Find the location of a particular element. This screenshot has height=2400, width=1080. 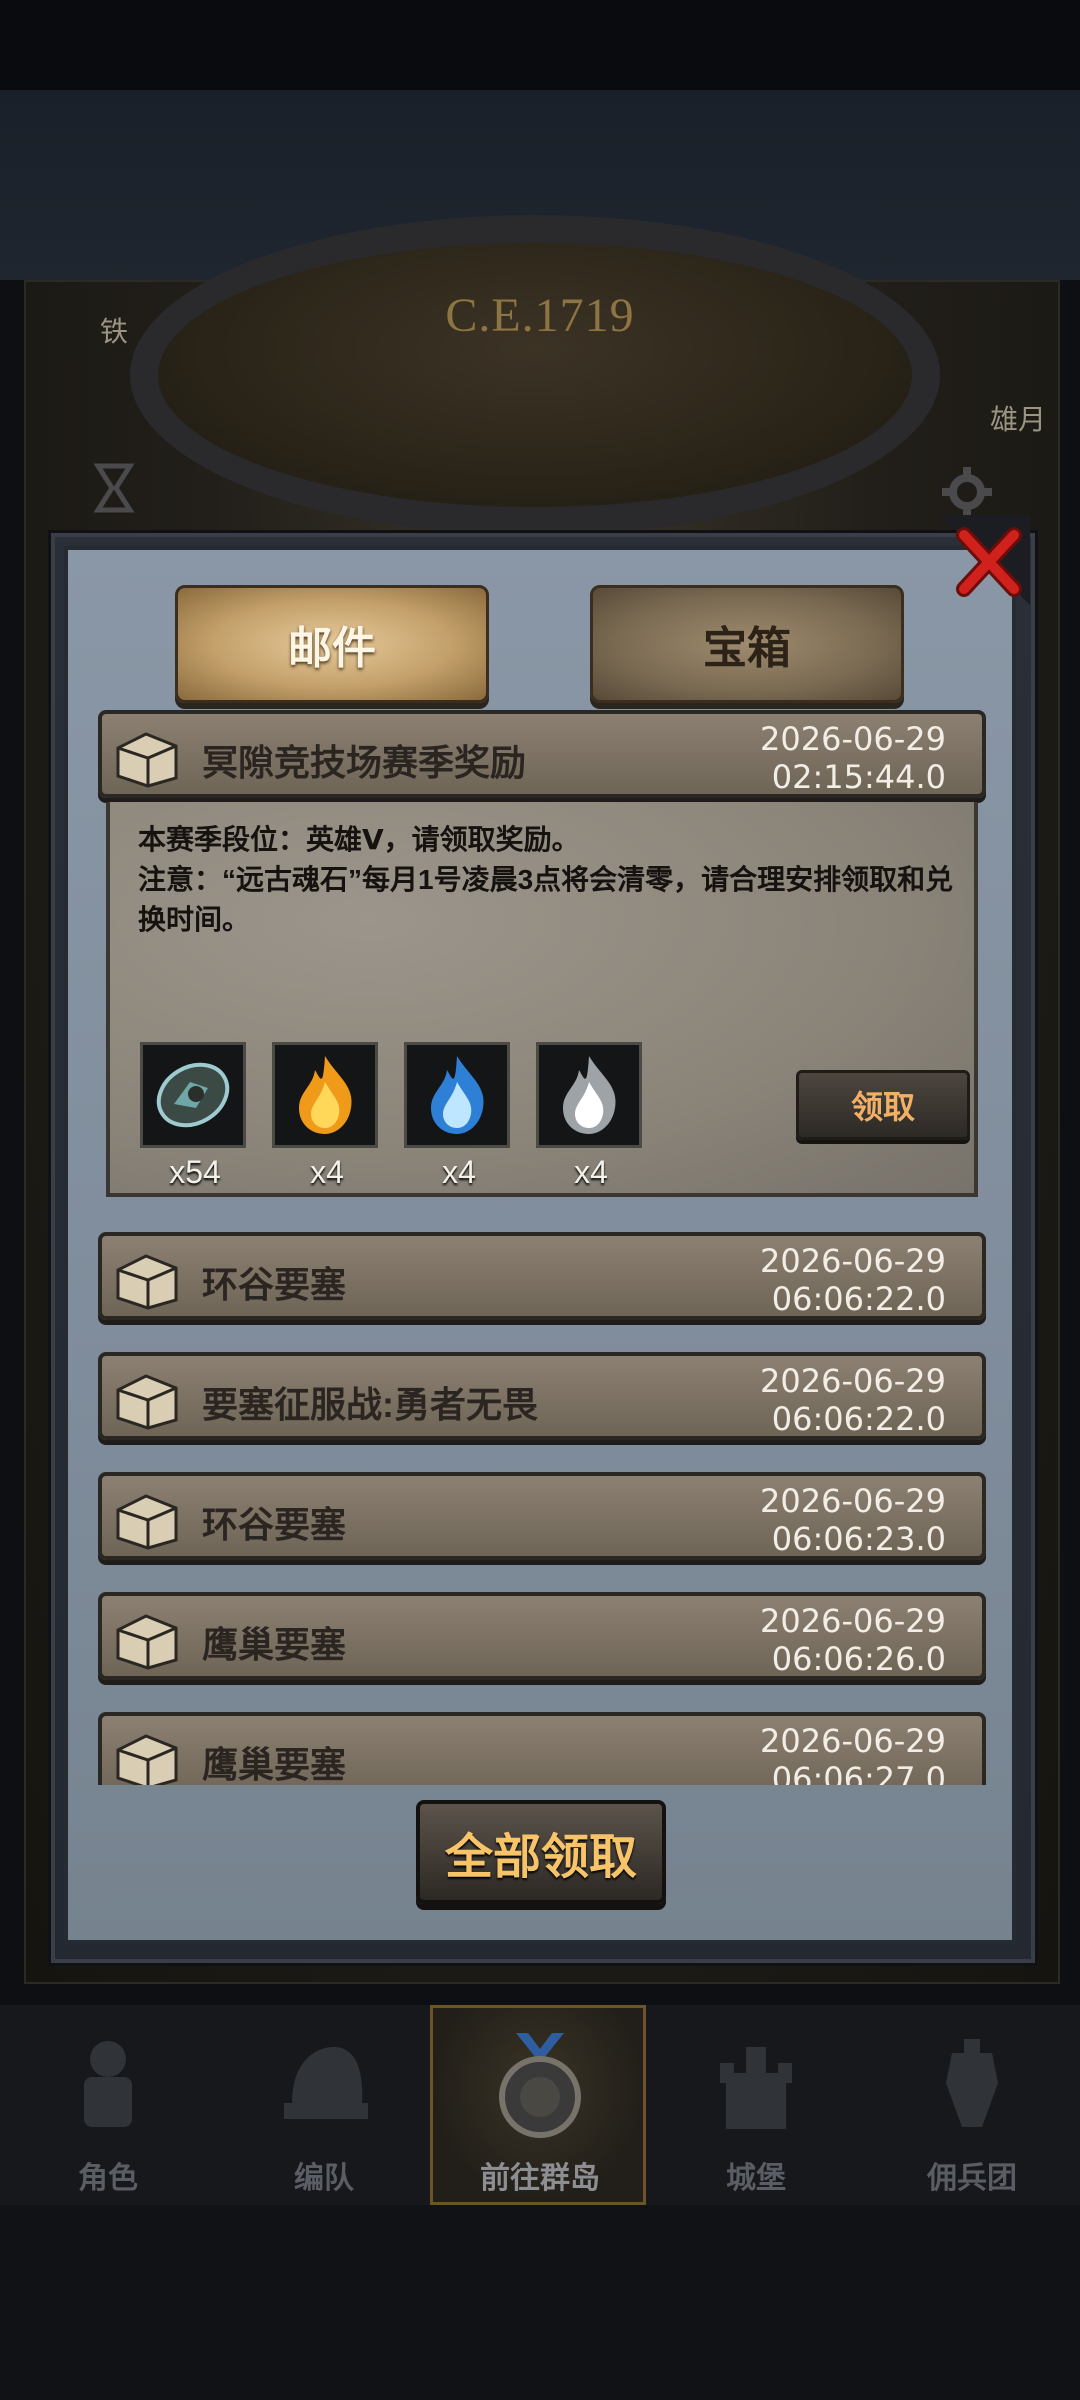

nav-item-islands: 前往群岛 is located at coordinates (540, 2105).